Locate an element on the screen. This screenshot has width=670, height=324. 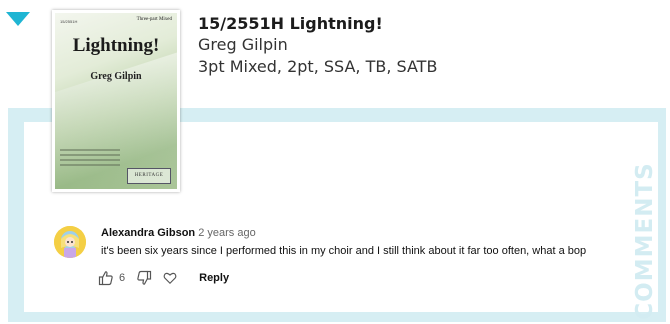
item-composer: Greg Gilpin is located at coordinates (243, 44).